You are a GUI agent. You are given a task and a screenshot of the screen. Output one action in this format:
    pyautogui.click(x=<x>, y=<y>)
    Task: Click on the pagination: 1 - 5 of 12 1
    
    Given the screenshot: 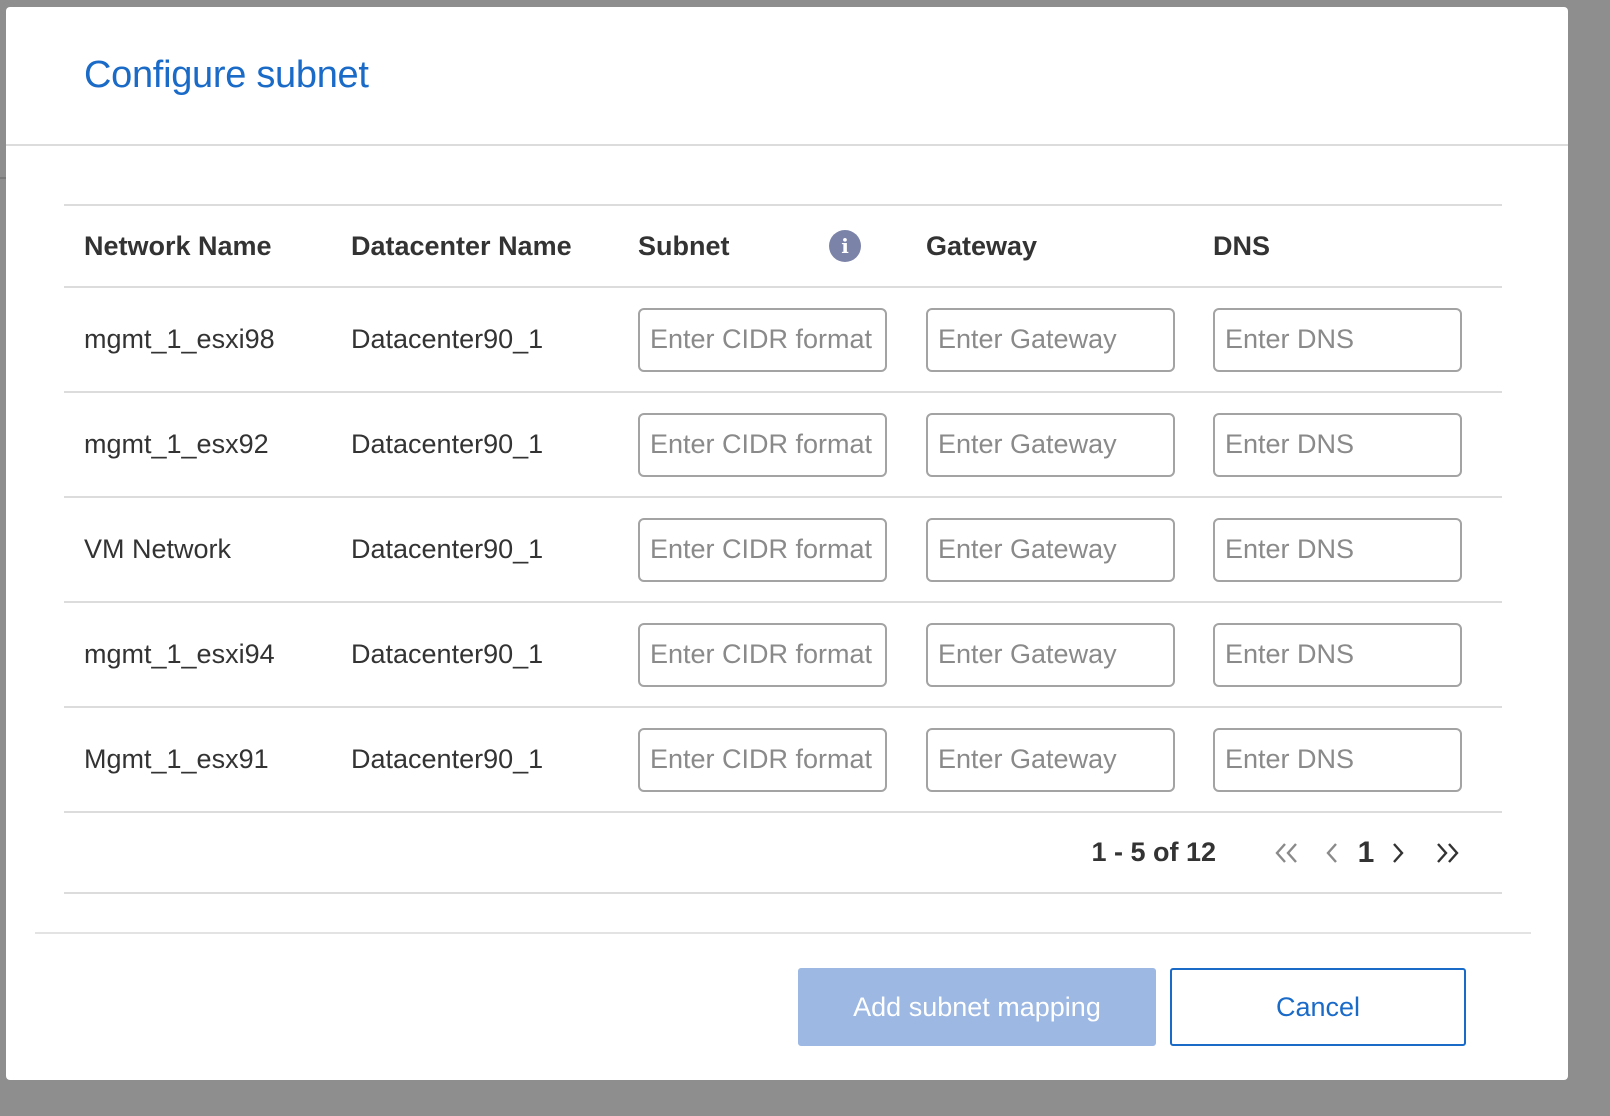 What is the action you would take?
    pyautogui.click(x=783, y=853)
    